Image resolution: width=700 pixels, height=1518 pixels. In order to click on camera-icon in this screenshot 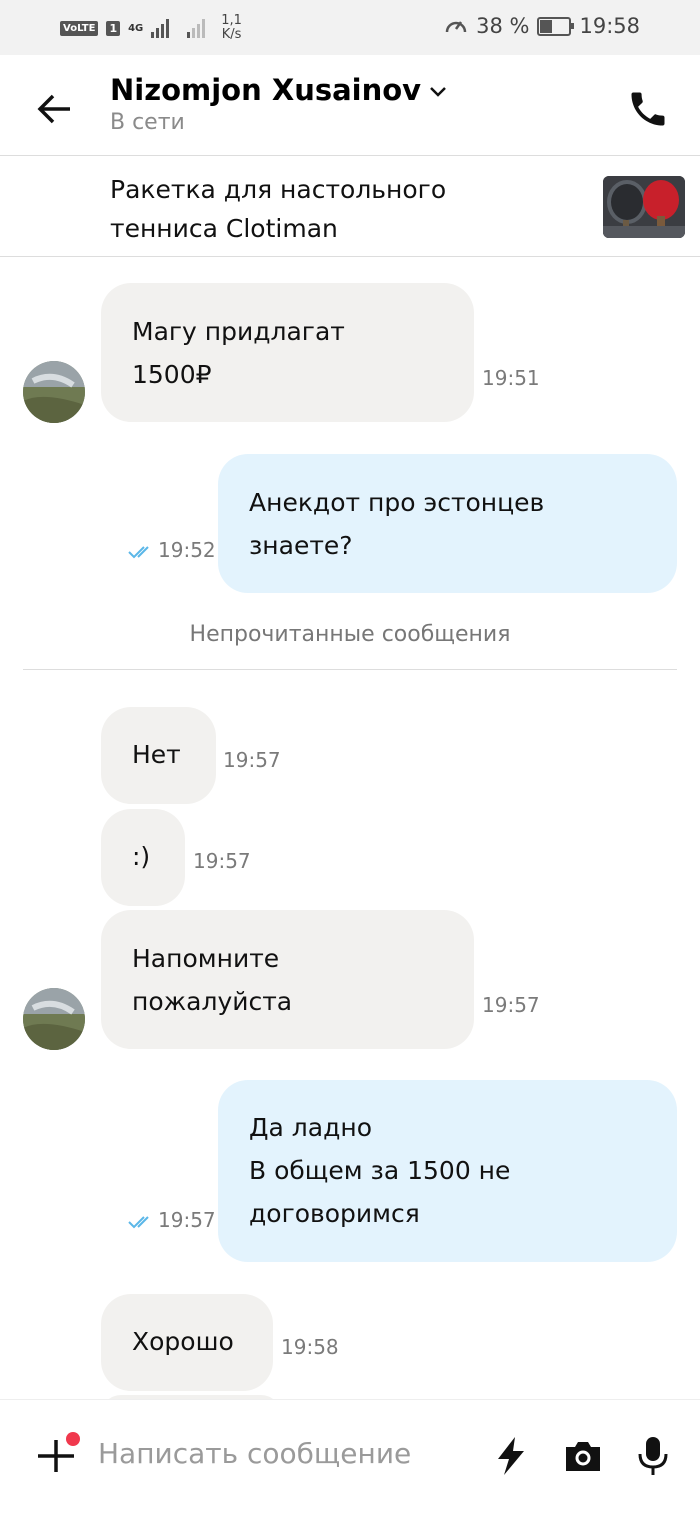, I will do `click(583, 1456)`.